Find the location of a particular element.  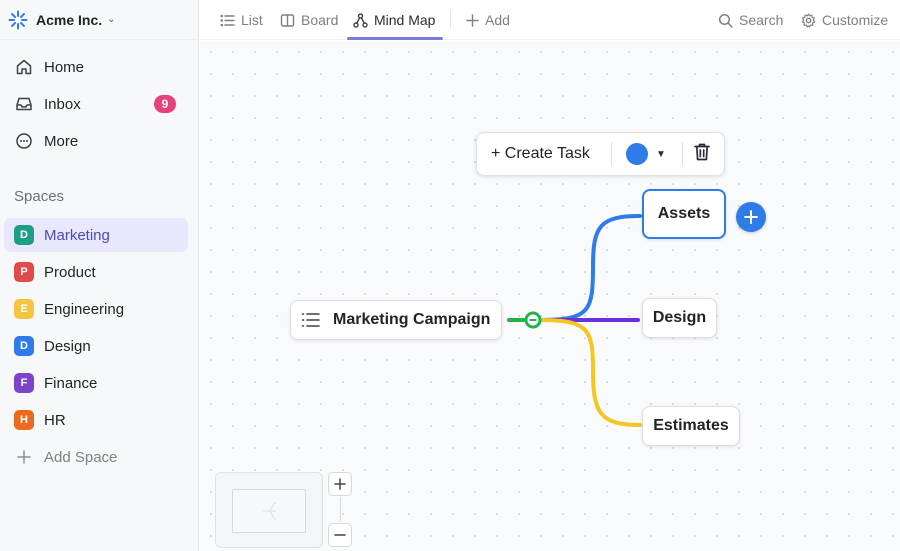

inbox-count-badge: 9 is located at coordinates (165, 104).